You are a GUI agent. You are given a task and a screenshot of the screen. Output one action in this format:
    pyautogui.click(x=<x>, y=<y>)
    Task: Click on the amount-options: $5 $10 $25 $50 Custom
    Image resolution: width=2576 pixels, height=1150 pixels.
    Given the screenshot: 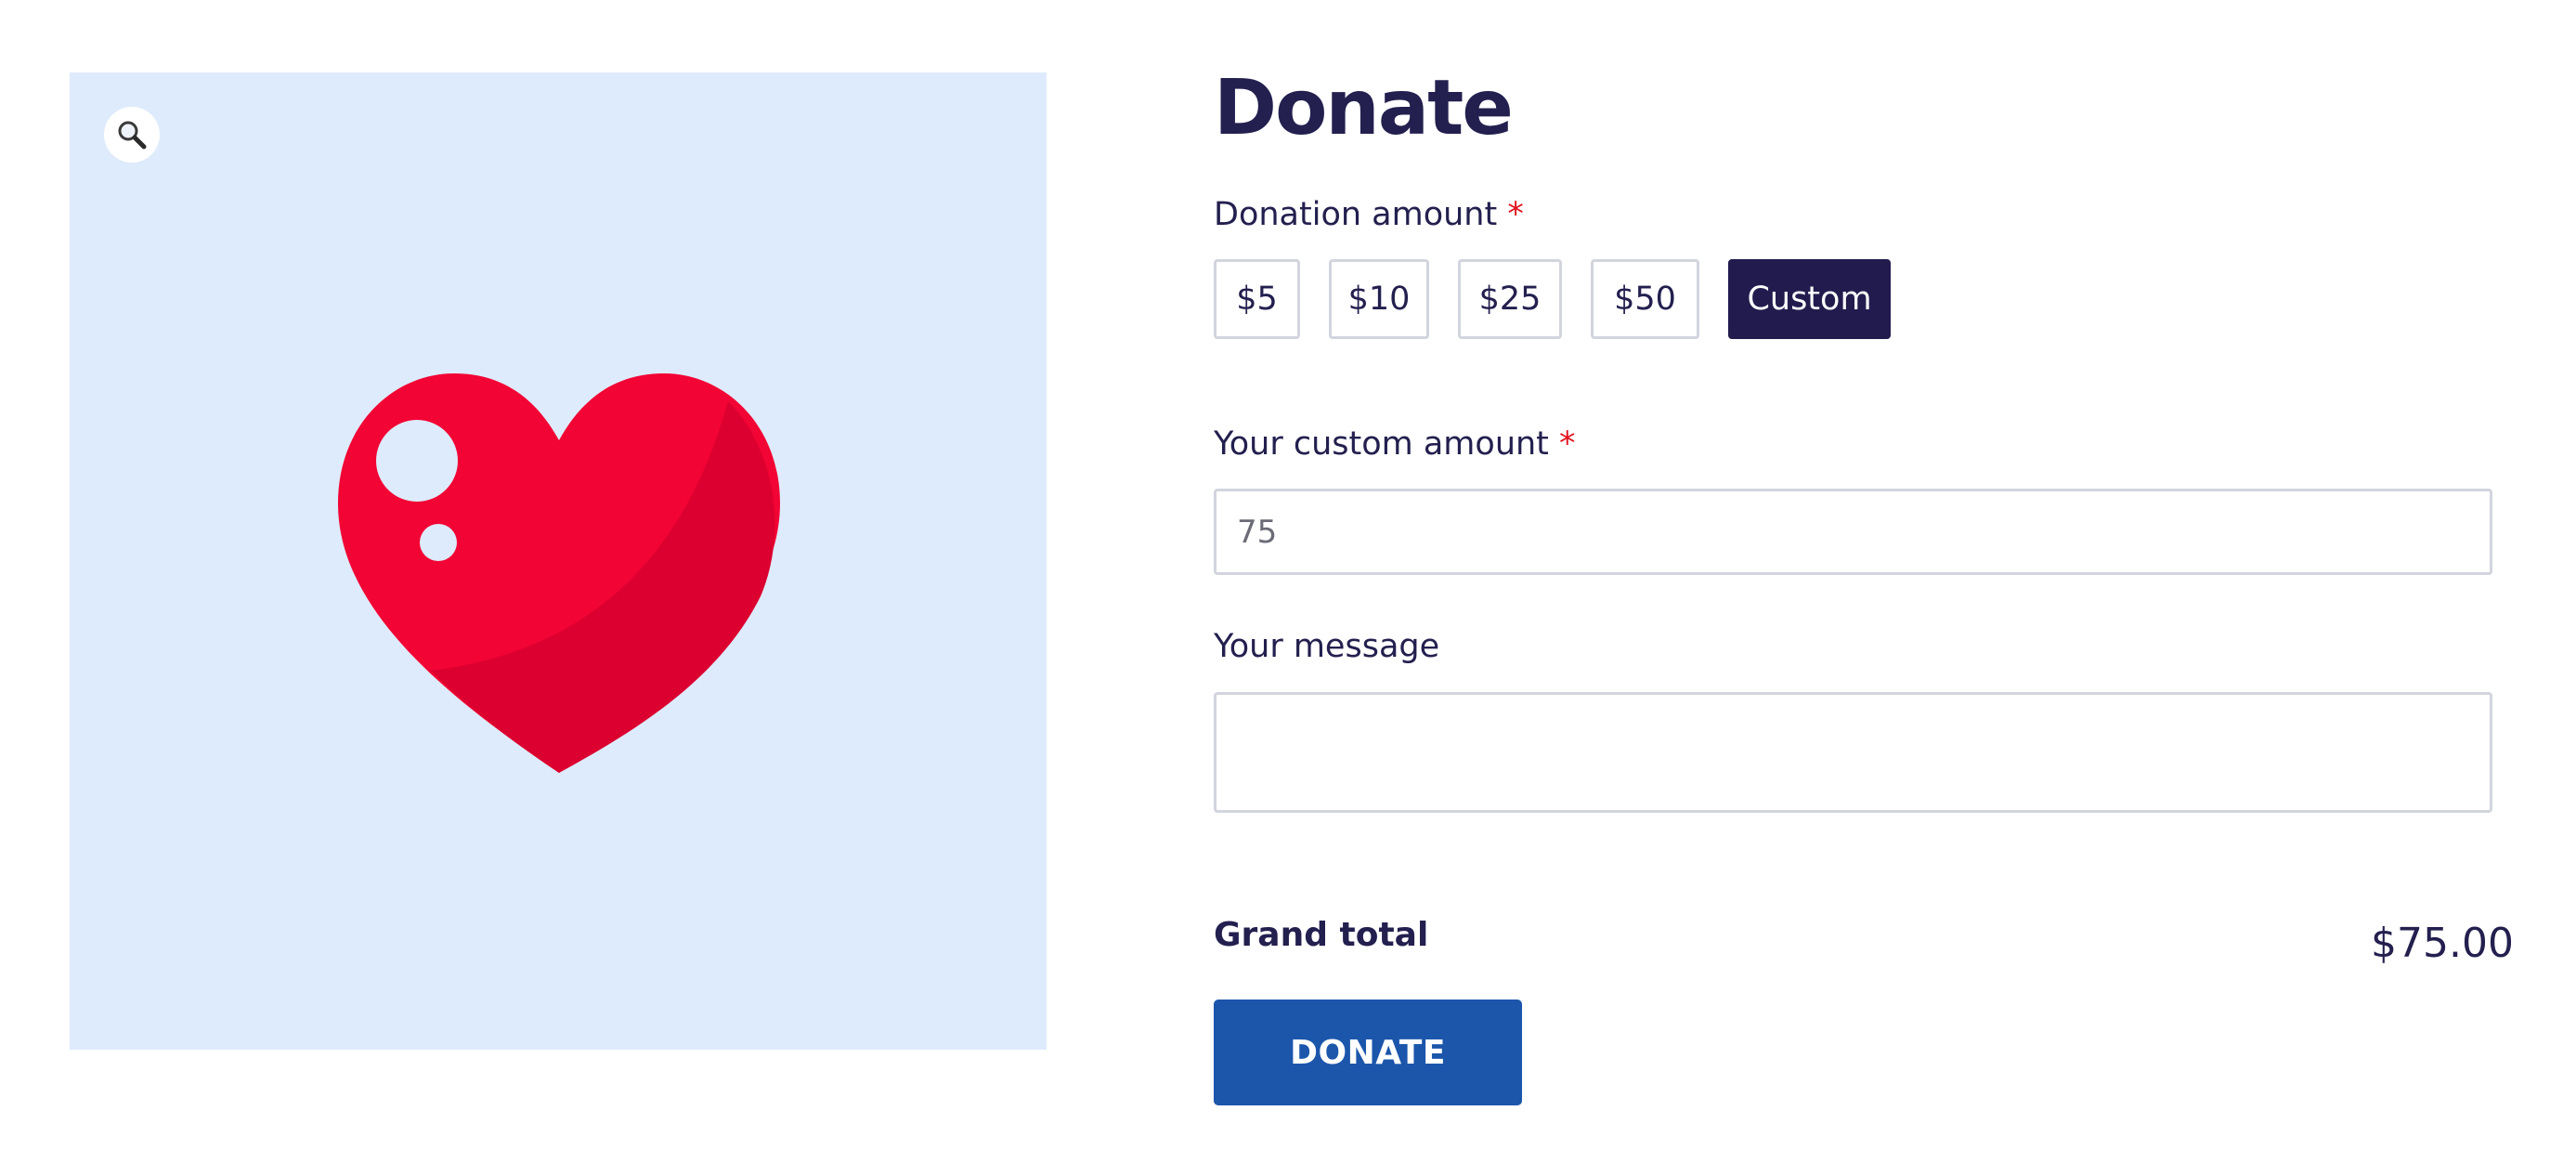 What is the action you would take?
    pyautogui.click(x=1552, y=299)
    